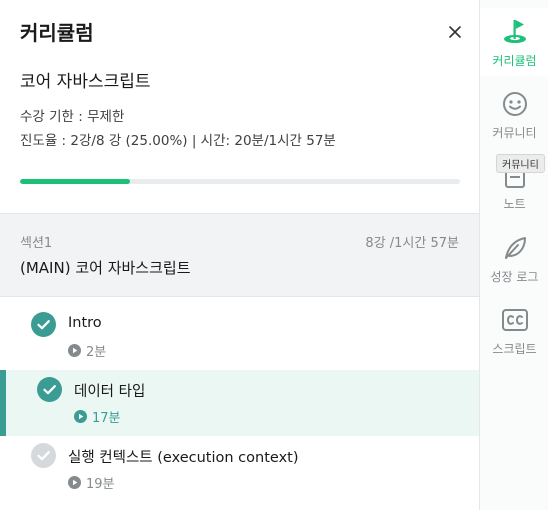  What do you see at coordinates (57, 33) in the screenshot?
I see `panel-title: 커리큘럼` at bounding box center [57, 33].